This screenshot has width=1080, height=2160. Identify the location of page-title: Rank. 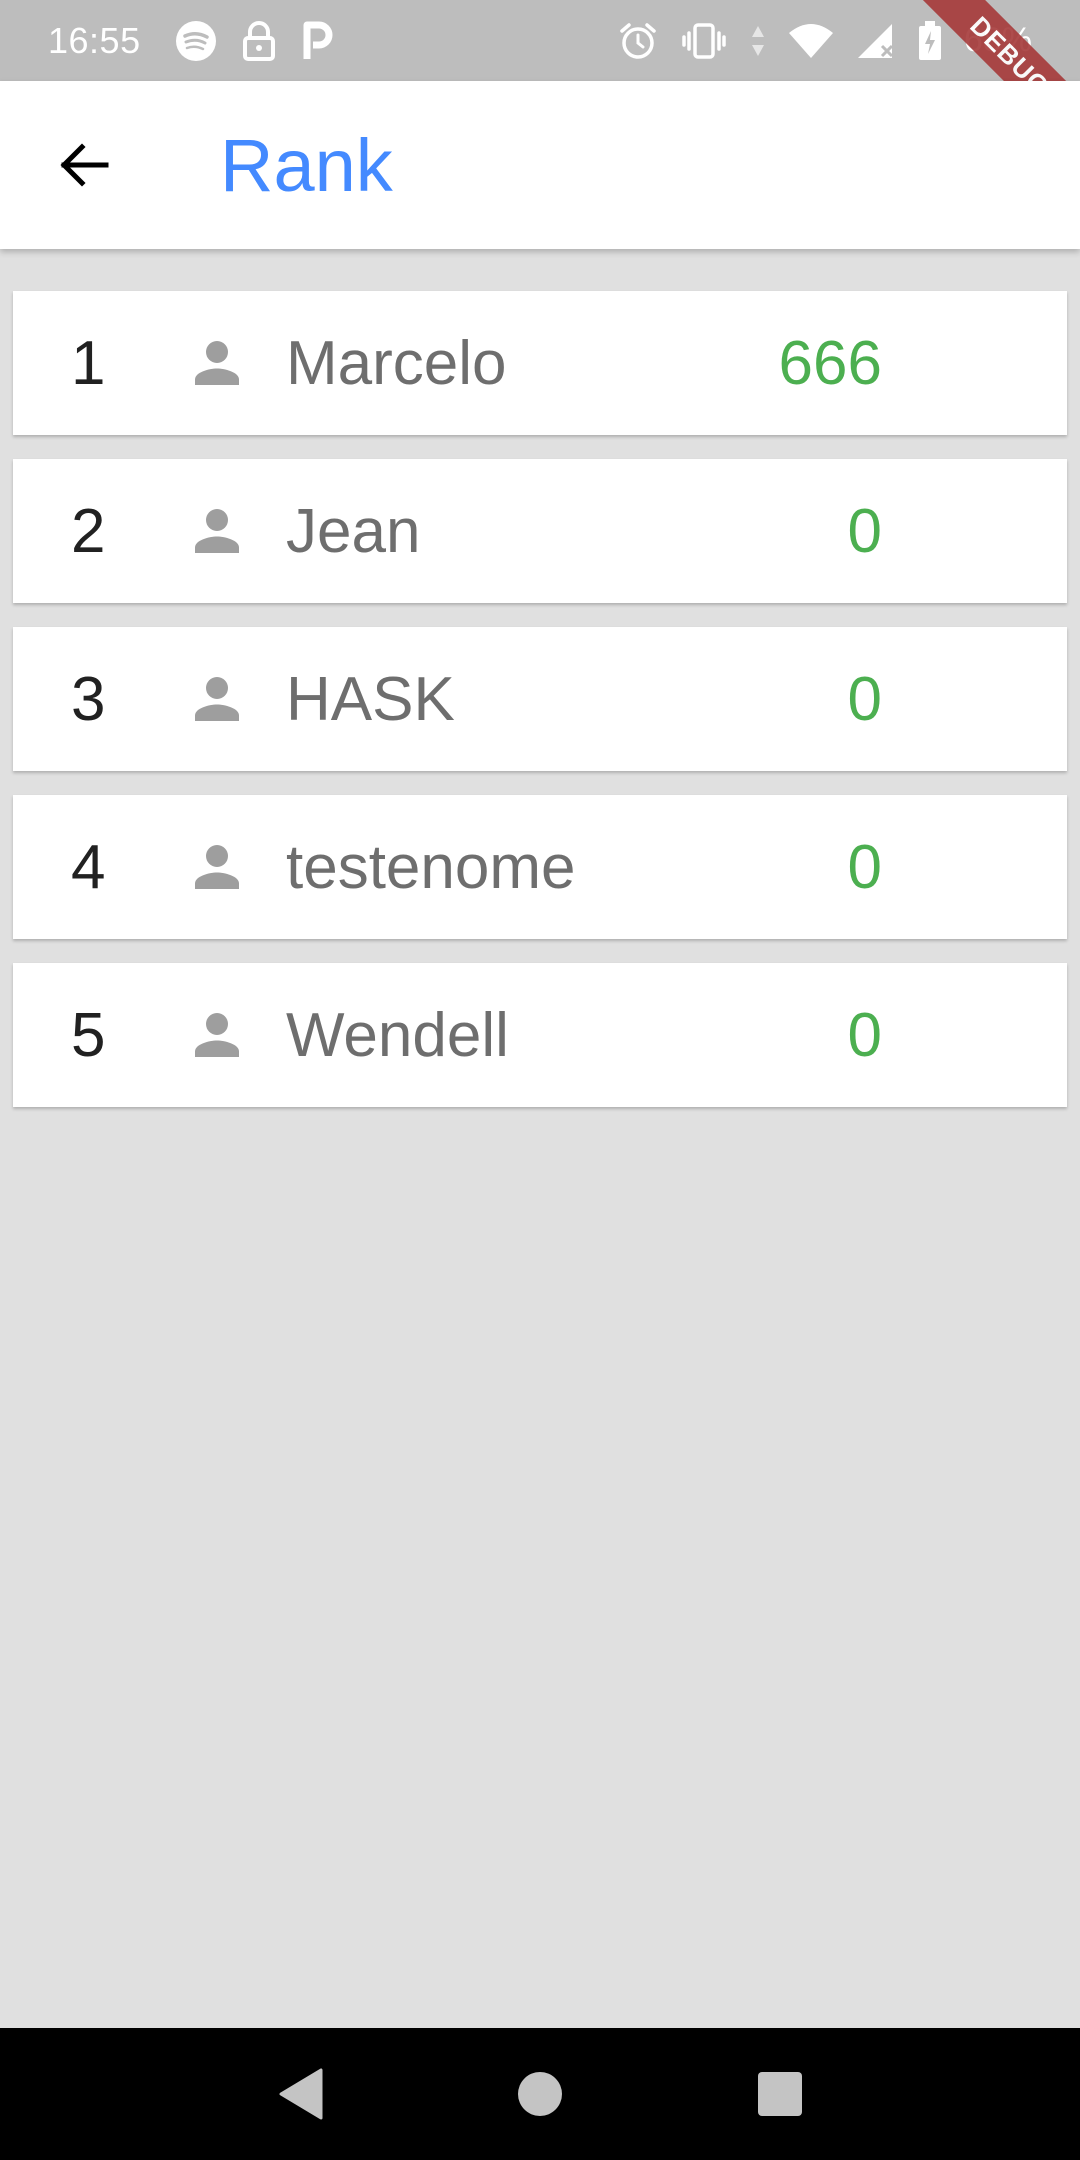
(306, 165).